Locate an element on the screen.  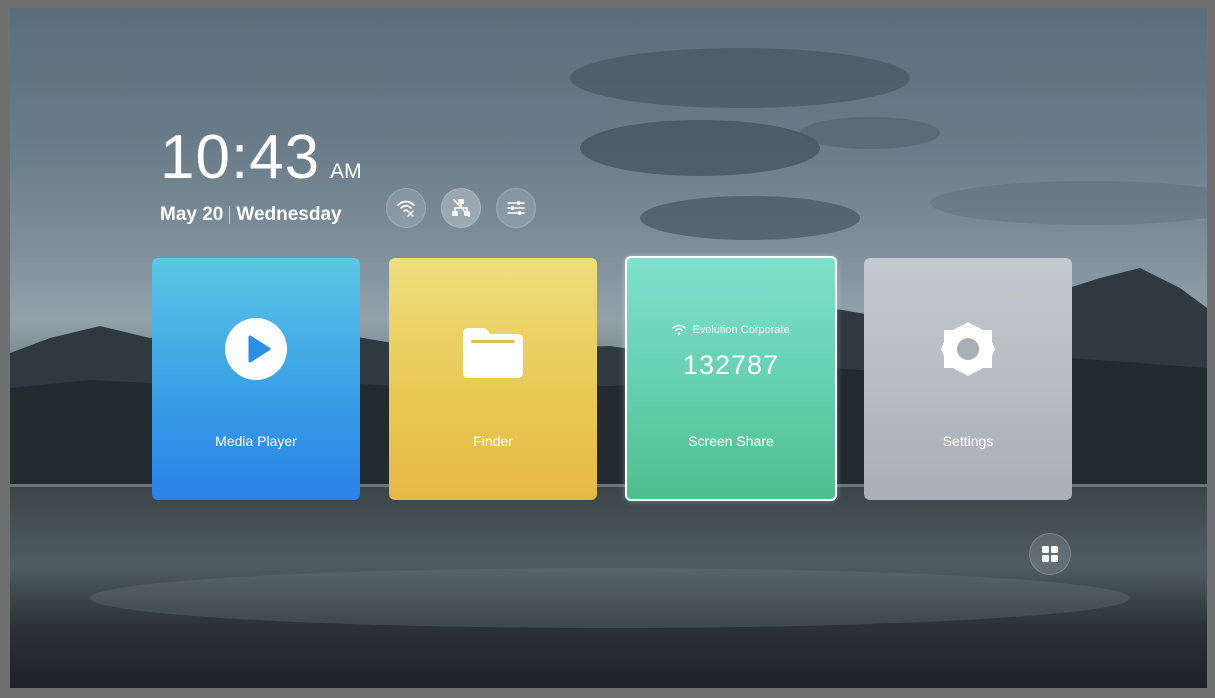
grid-icon is located at coordinates (1050, 554).